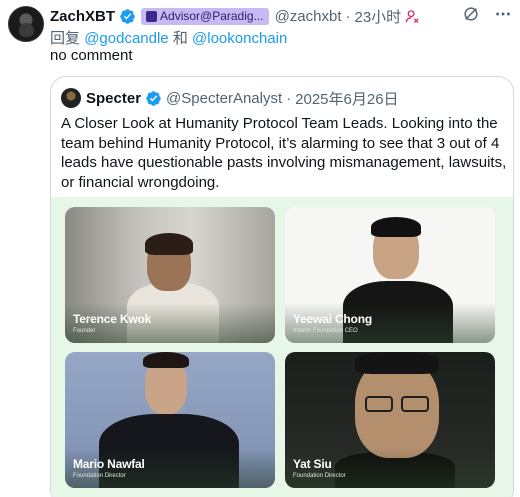  I want to click on quote-author-name: Specter, so click(113, 98).